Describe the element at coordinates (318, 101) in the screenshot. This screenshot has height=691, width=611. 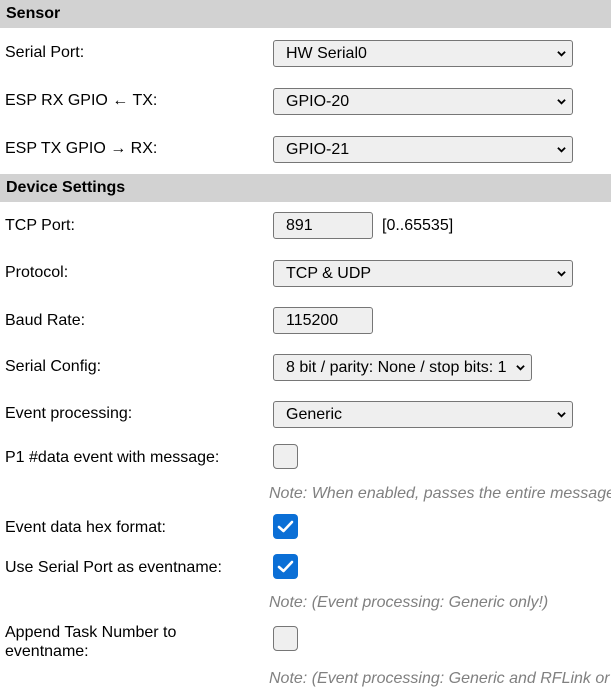
I see `rx-gpio-value: GPIO-20` at that location.